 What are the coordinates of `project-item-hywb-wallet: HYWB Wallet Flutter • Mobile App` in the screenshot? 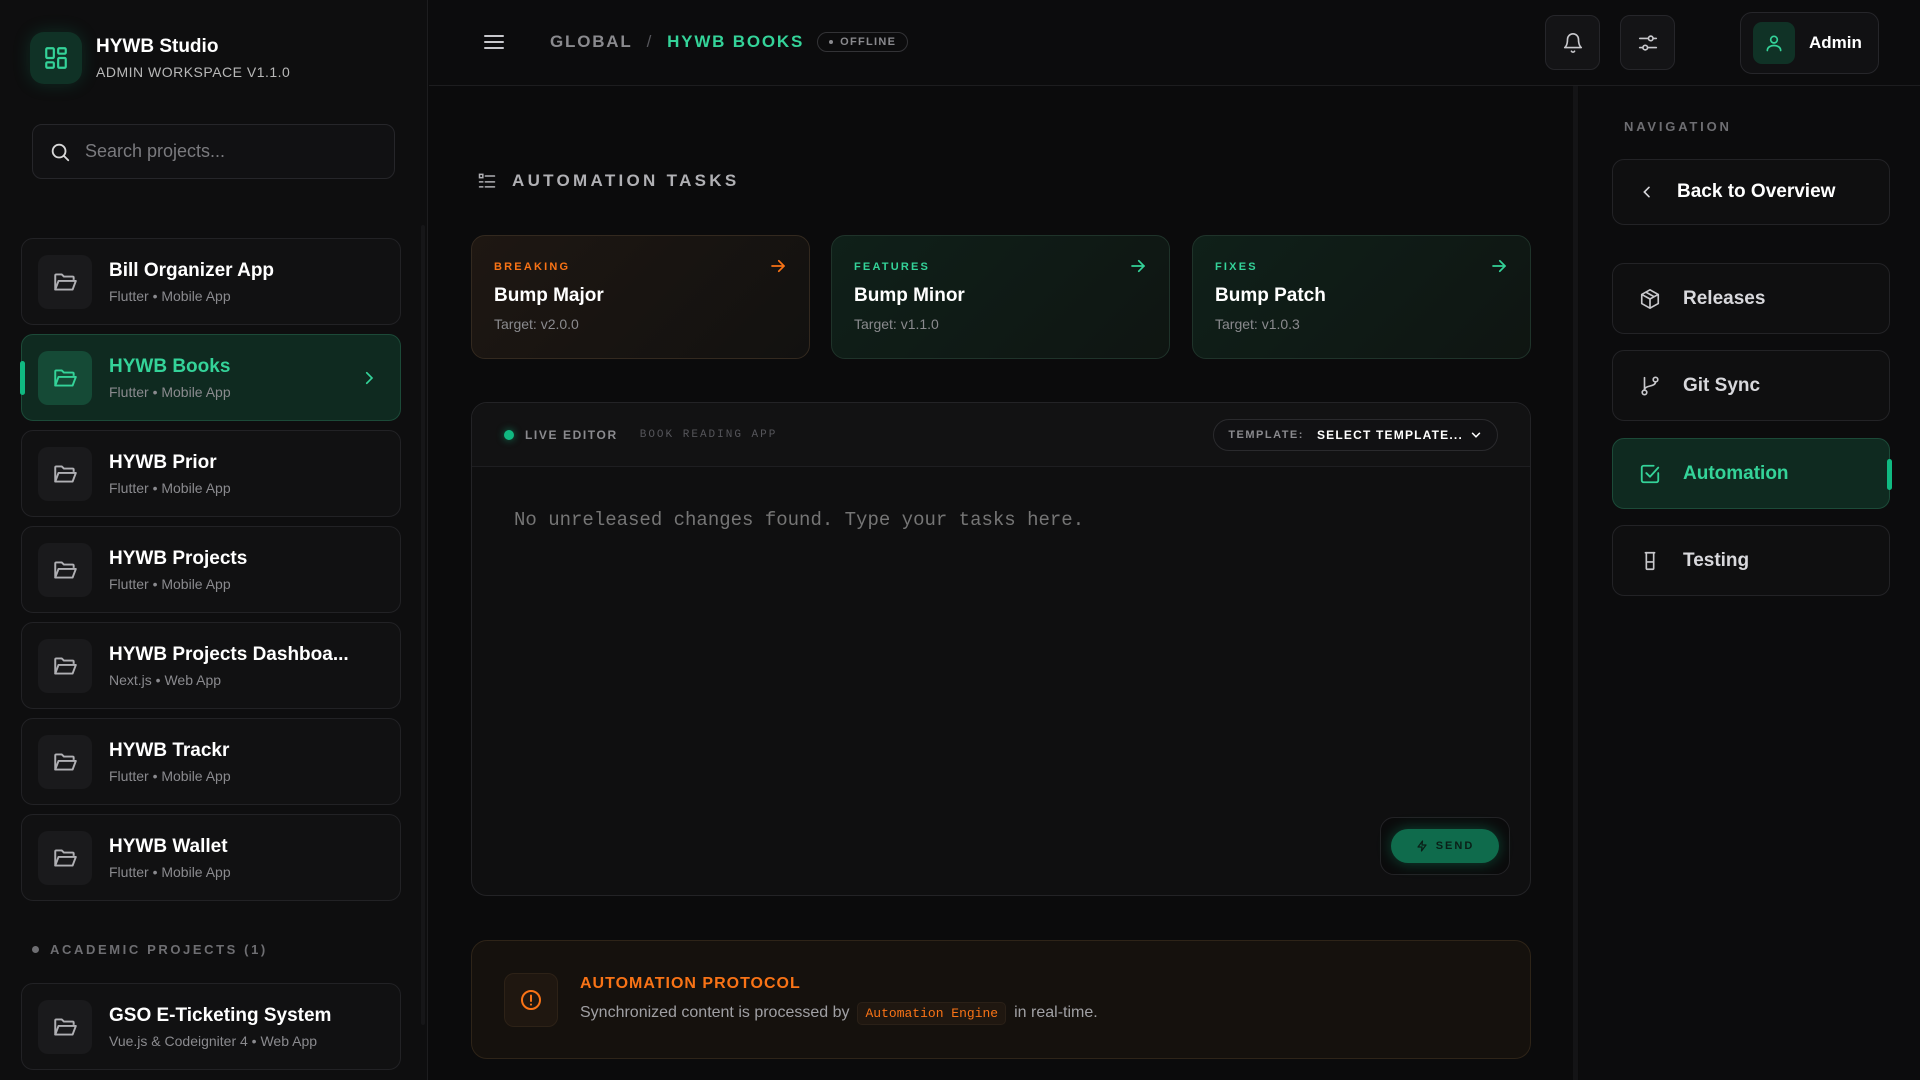 It's located at (211, 857).